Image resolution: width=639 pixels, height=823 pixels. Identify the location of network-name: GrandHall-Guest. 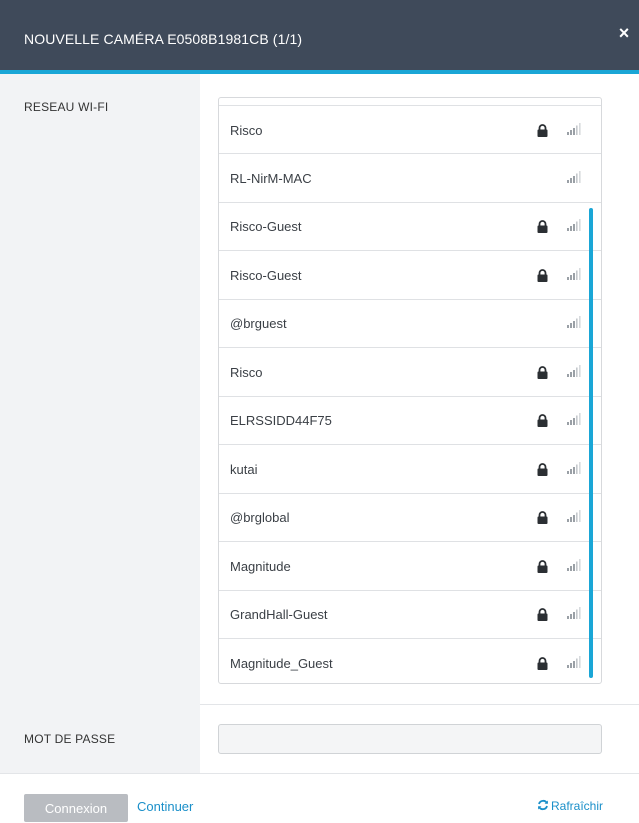
(279, 614).